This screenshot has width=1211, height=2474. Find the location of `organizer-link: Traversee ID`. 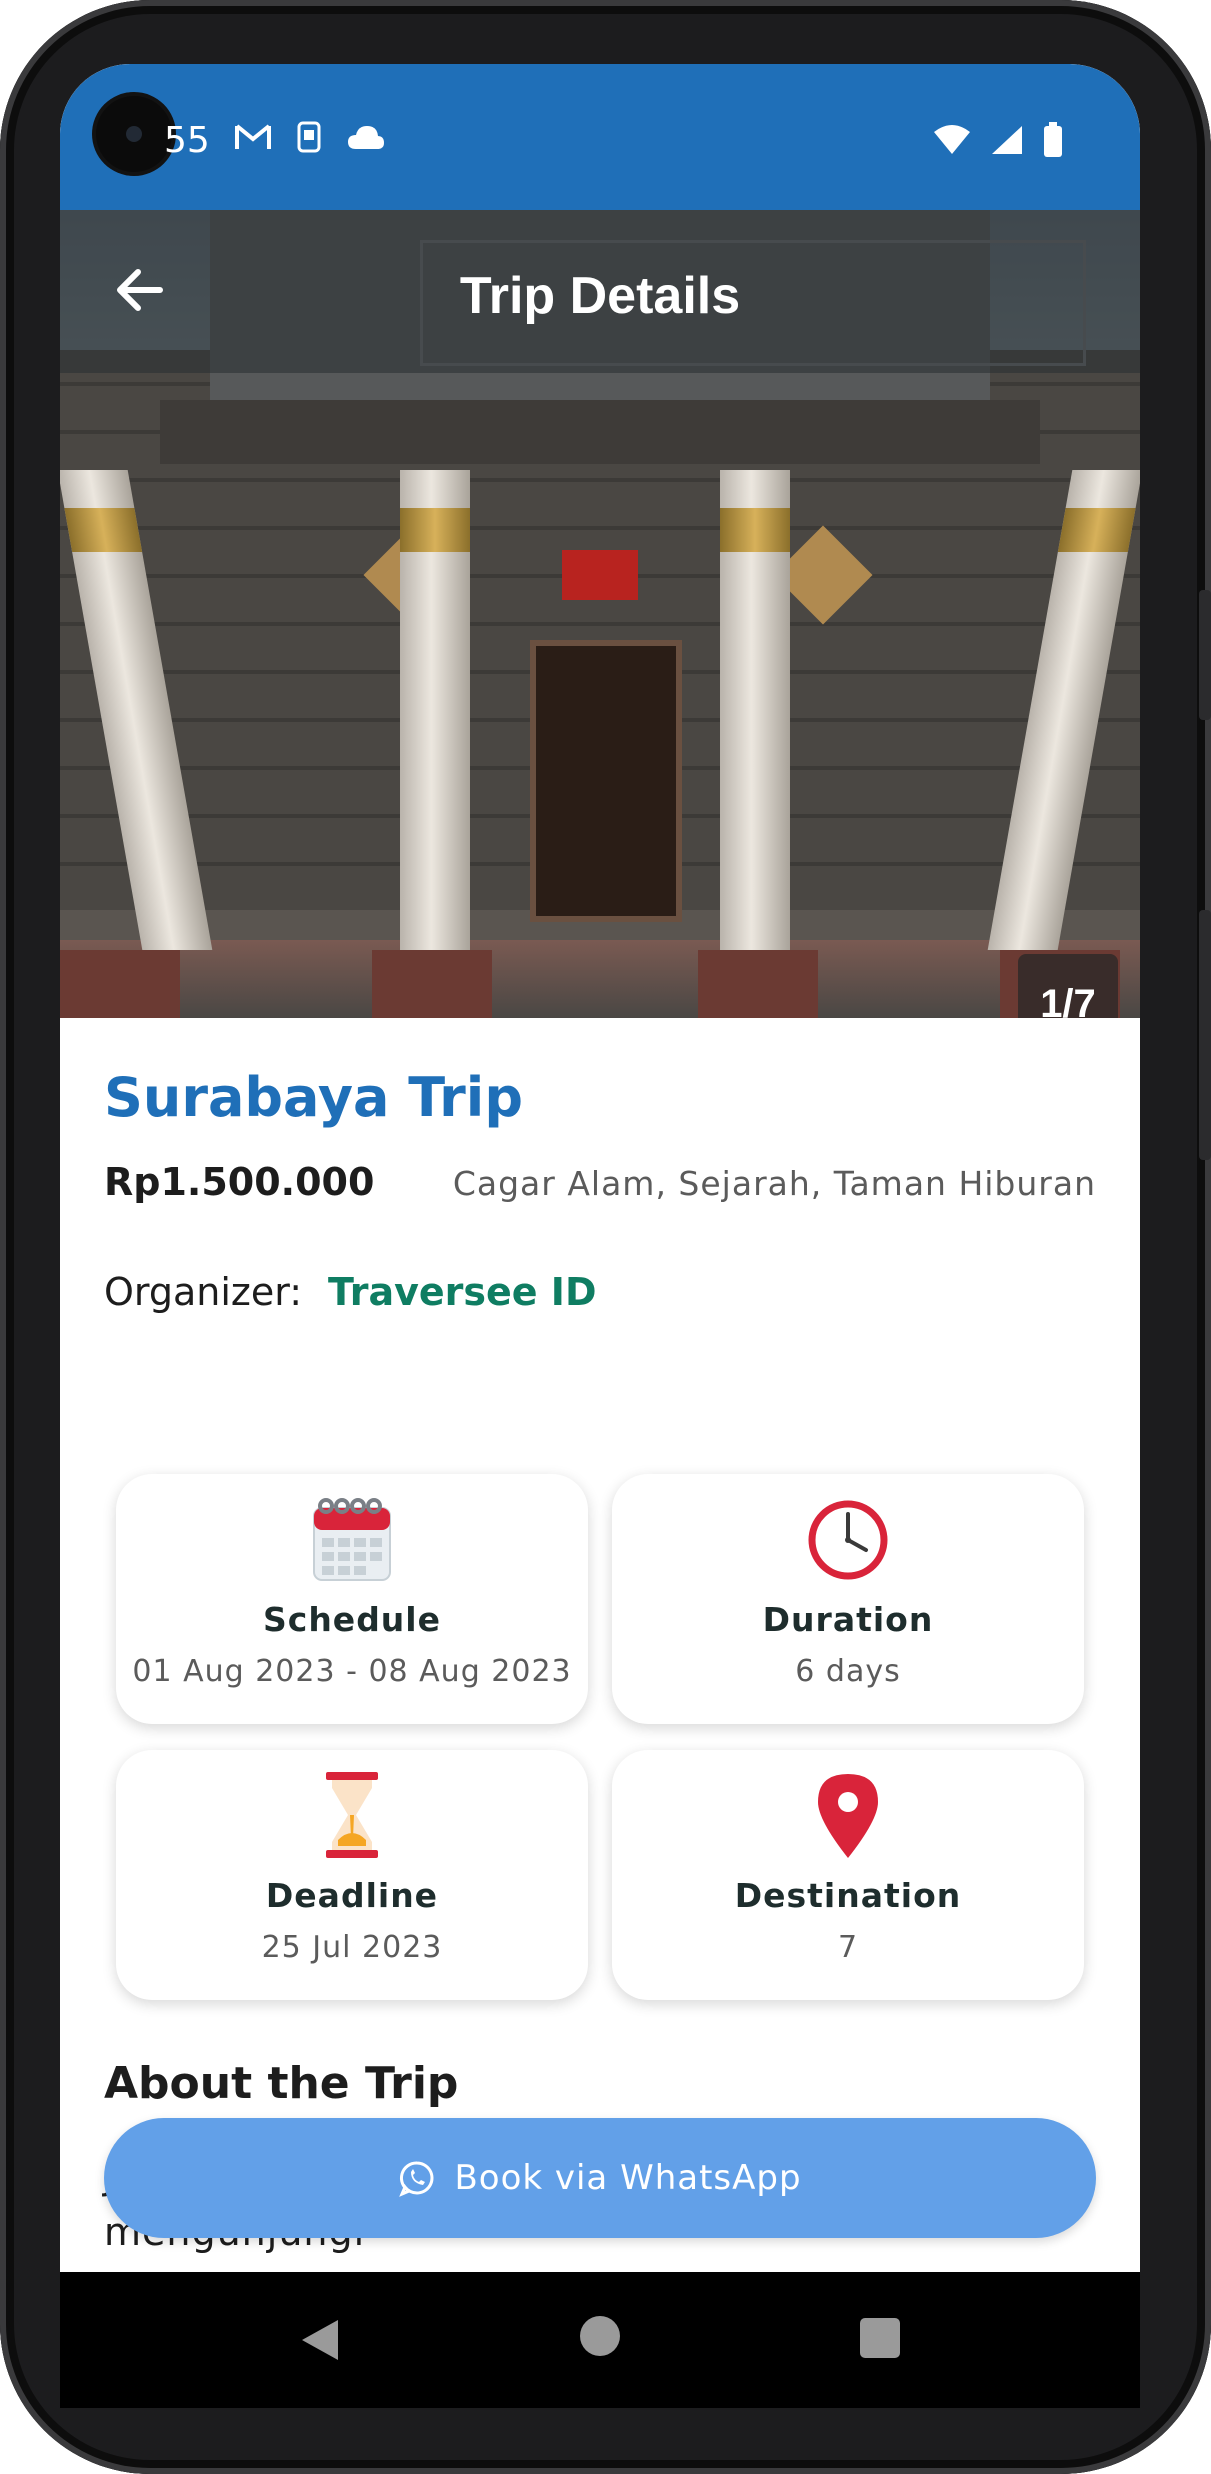

organizer-link: Traversee ID is located at coordinates (462, 1292).